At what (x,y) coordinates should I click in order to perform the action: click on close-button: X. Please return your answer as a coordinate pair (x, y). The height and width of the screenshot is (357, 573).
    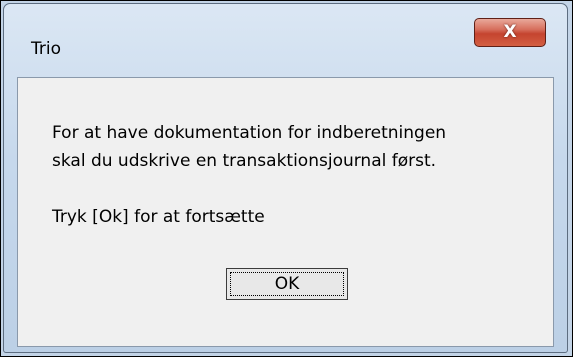
    Looking at the image, I should click on (510, 32).